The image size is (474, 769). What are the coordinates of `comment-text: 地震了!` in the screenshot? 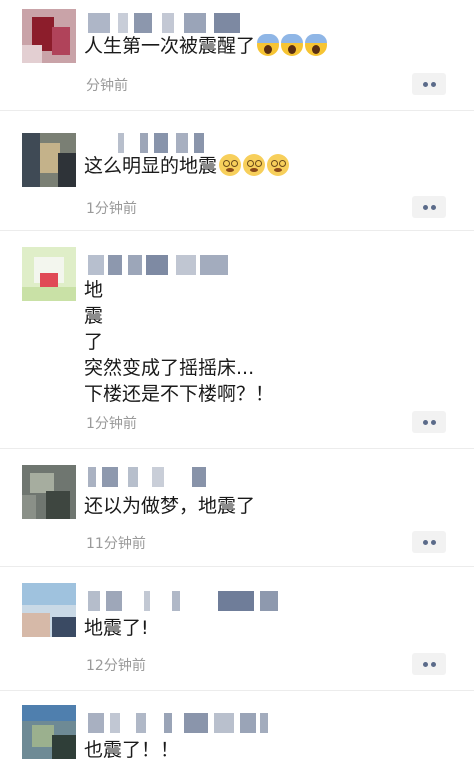 It's located at (116, 628).